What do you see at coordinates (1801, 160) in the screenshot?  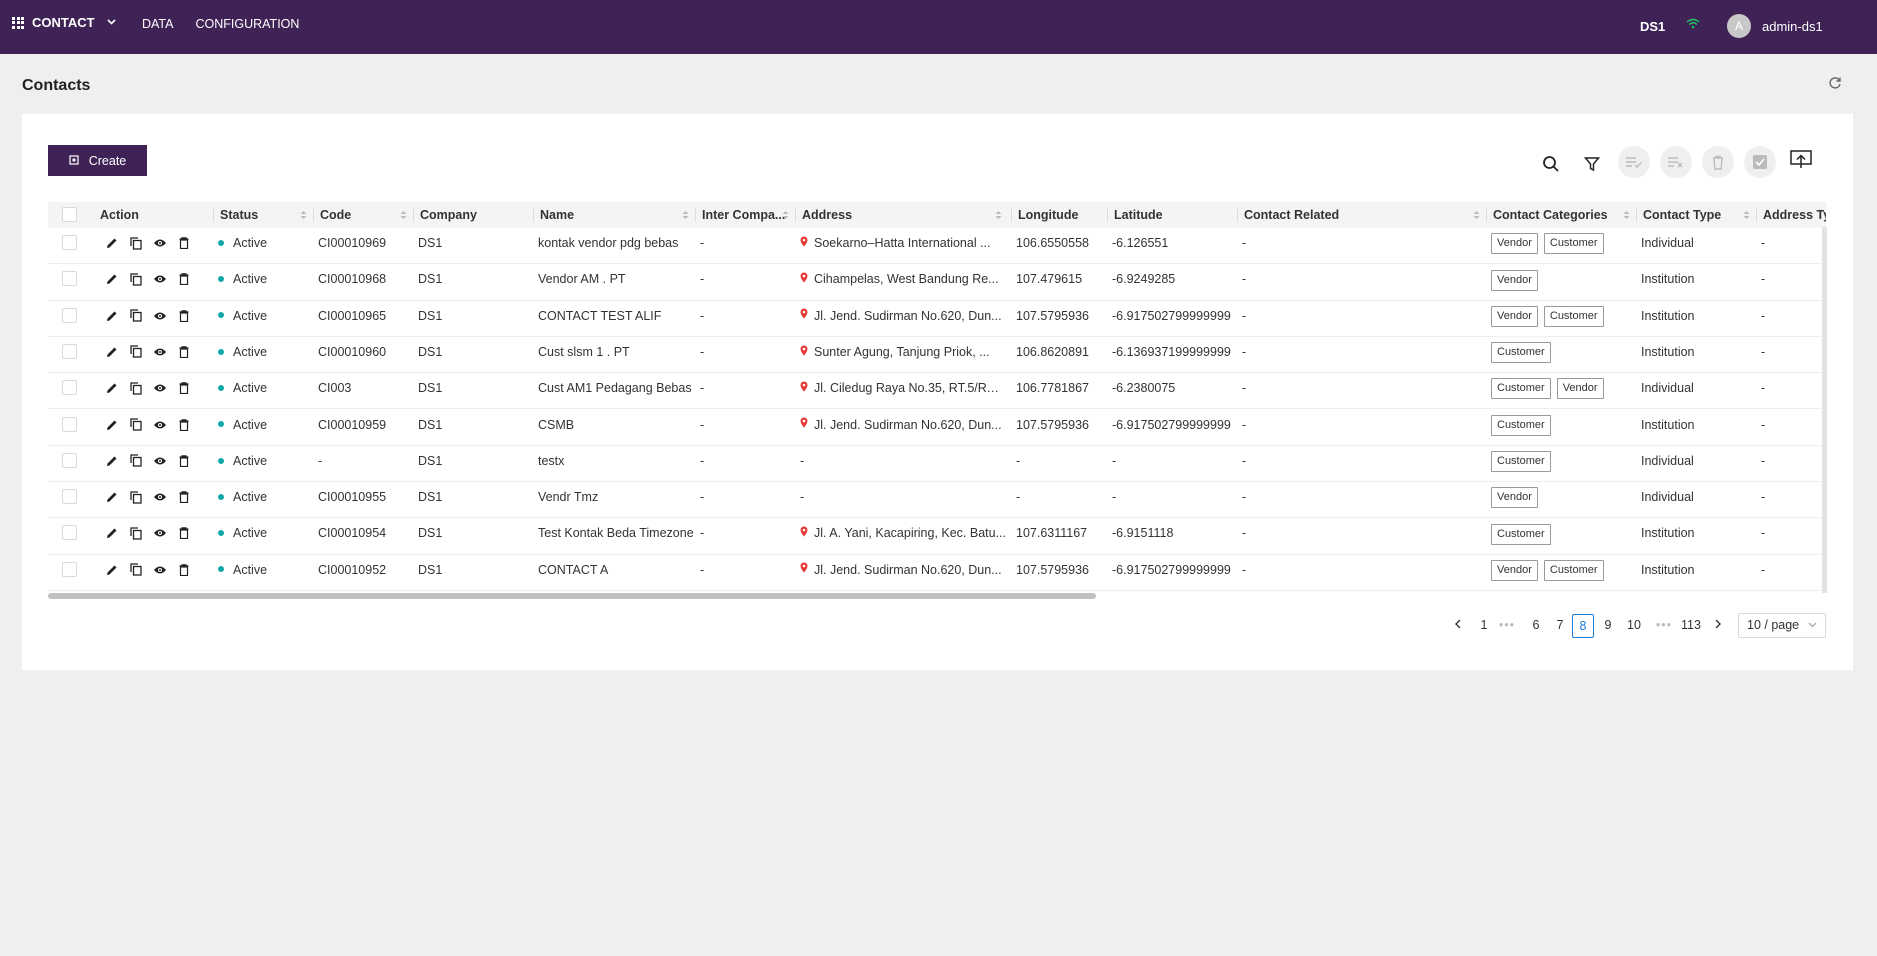 I see `export-icon` at bounding box center [1801, 160].